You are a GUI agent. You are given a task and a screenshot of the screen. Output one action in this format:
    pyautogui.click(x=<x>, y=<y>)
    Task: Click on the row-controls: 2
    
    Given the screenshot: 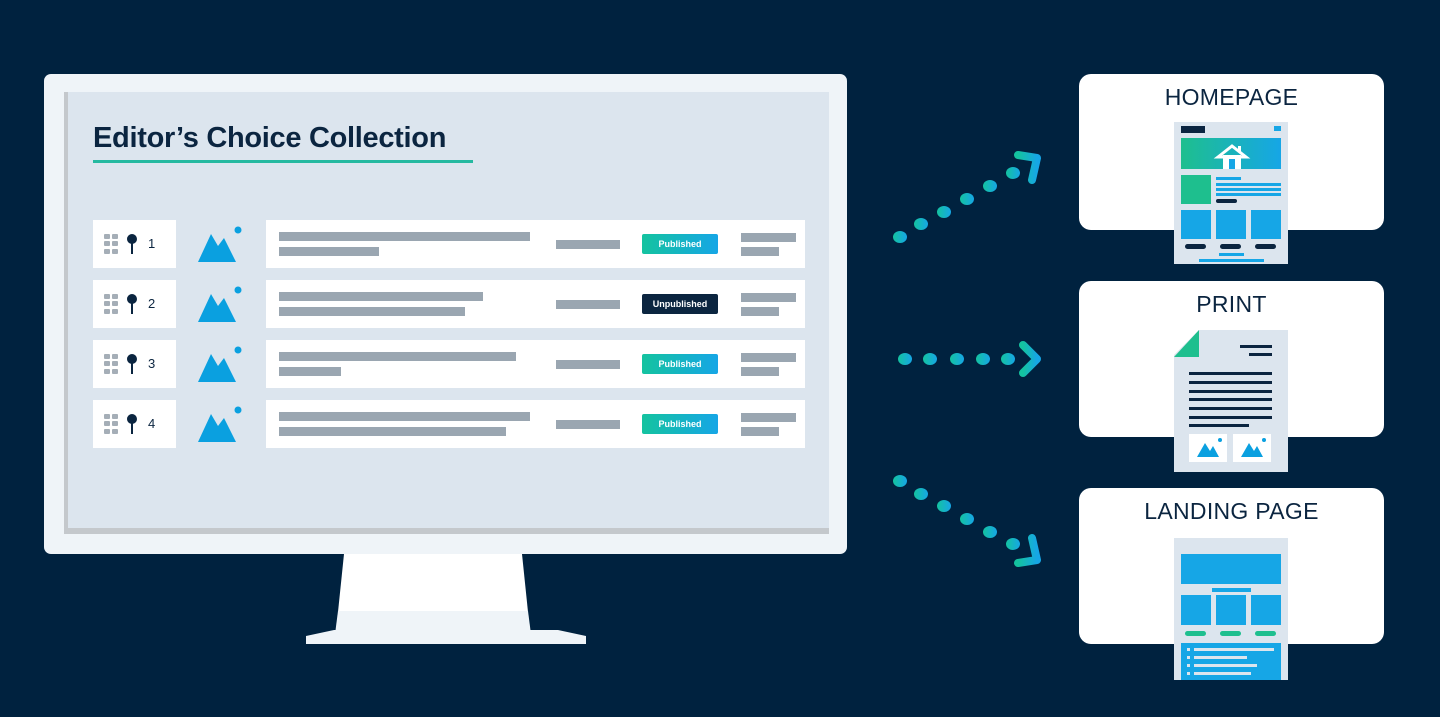 What is the action you would take?
    pyautogui.click(x=134, y=304)
    